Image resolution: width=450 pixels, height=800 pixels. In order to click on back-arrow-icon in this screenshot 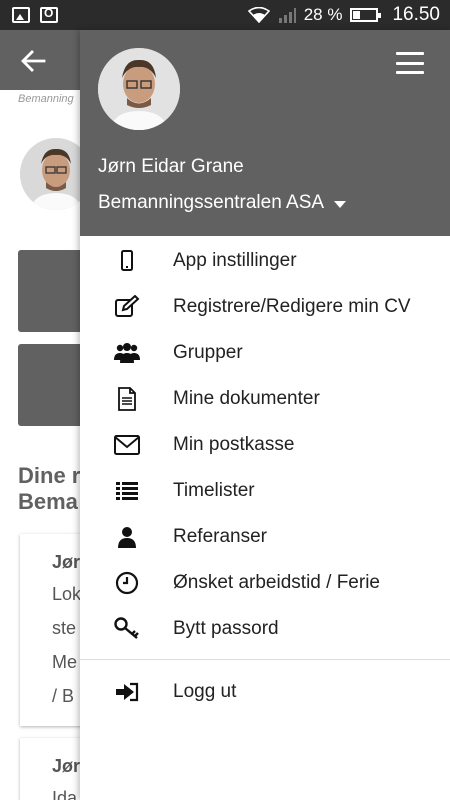, I will do `click(33, 61)`.